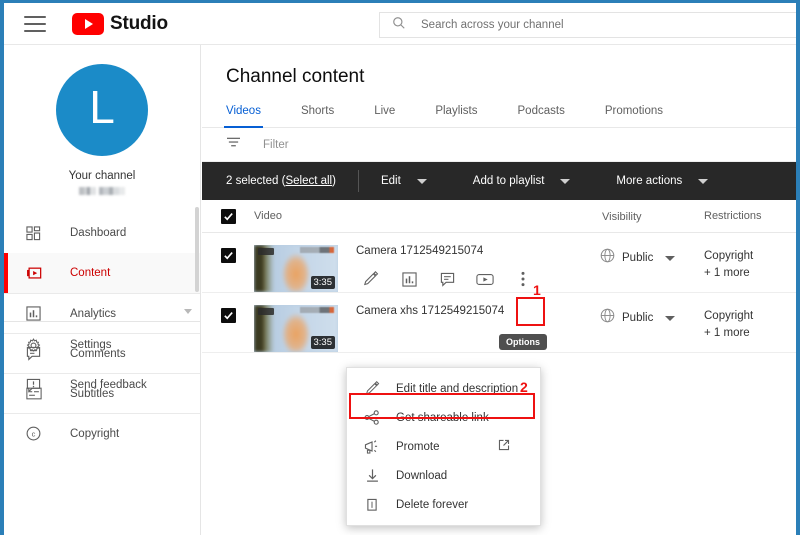 This screenshot has width=800, height=535. Describe the element at coordinates (102, 433) in the screenshot. I see `sidebar-item-copyright: c Copyright` at that location.